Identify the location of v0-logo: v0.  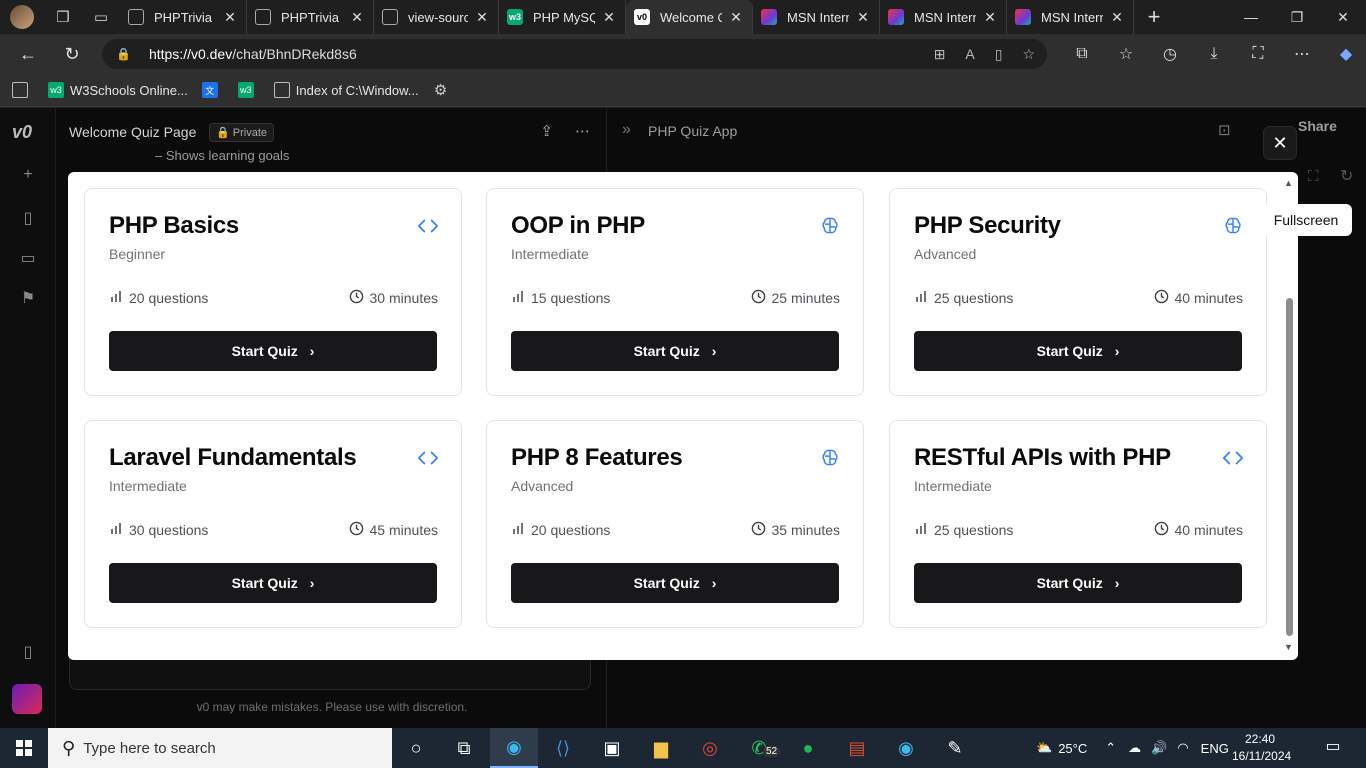
(22, 132).